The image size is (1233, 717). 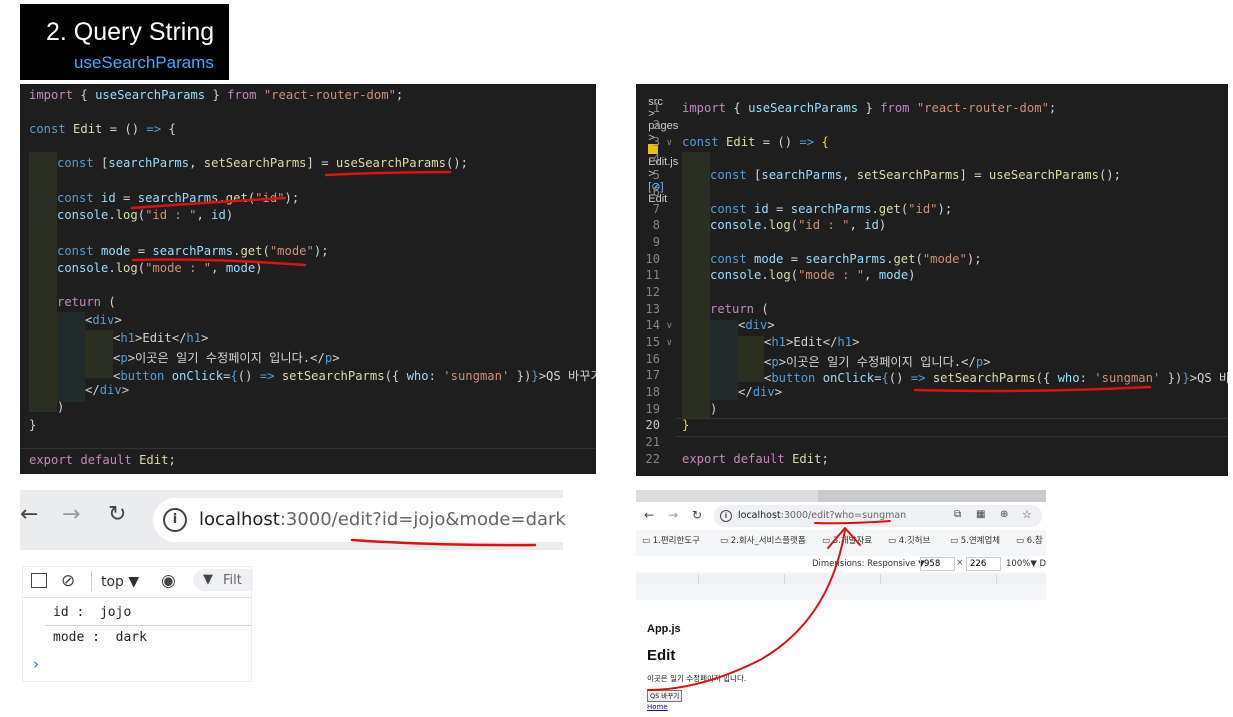 I want to click on underline-set-search-parms, so click(x=1032, y=389).